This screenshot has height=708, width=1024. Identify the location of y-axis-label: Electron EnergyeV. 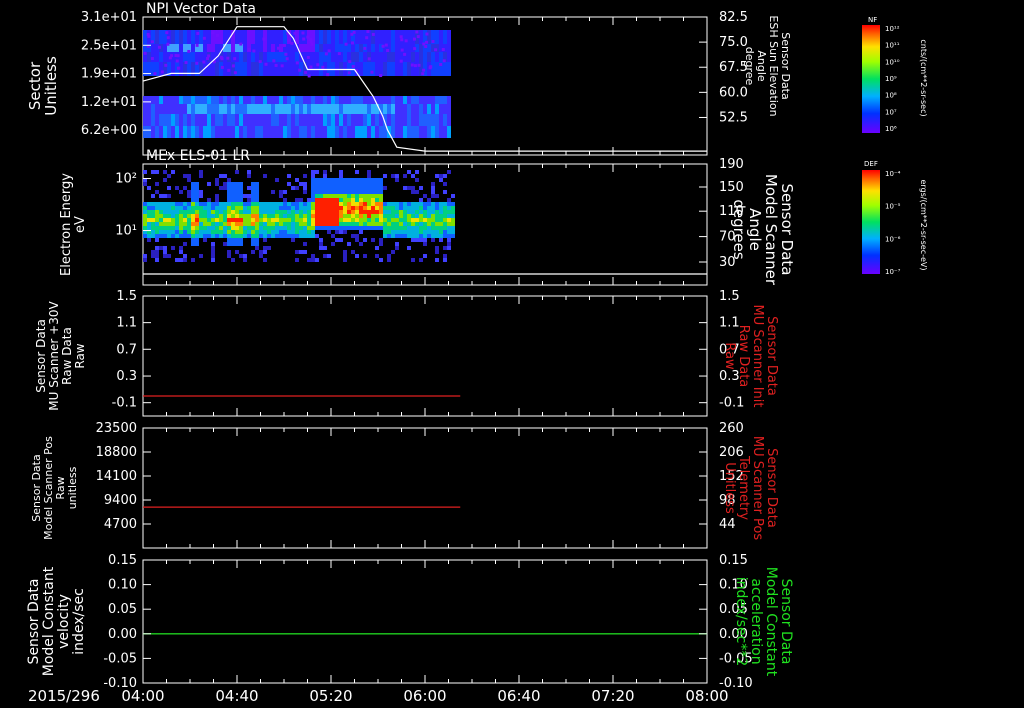
(73, 224).